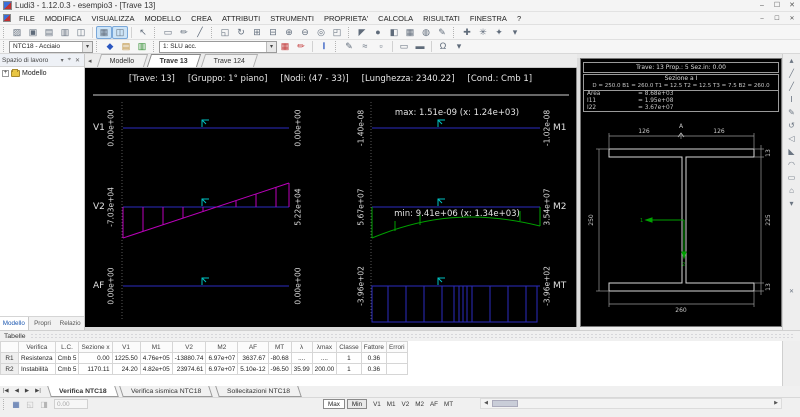  I want to click on view-extents-icon: ◰, so click(337, 32).